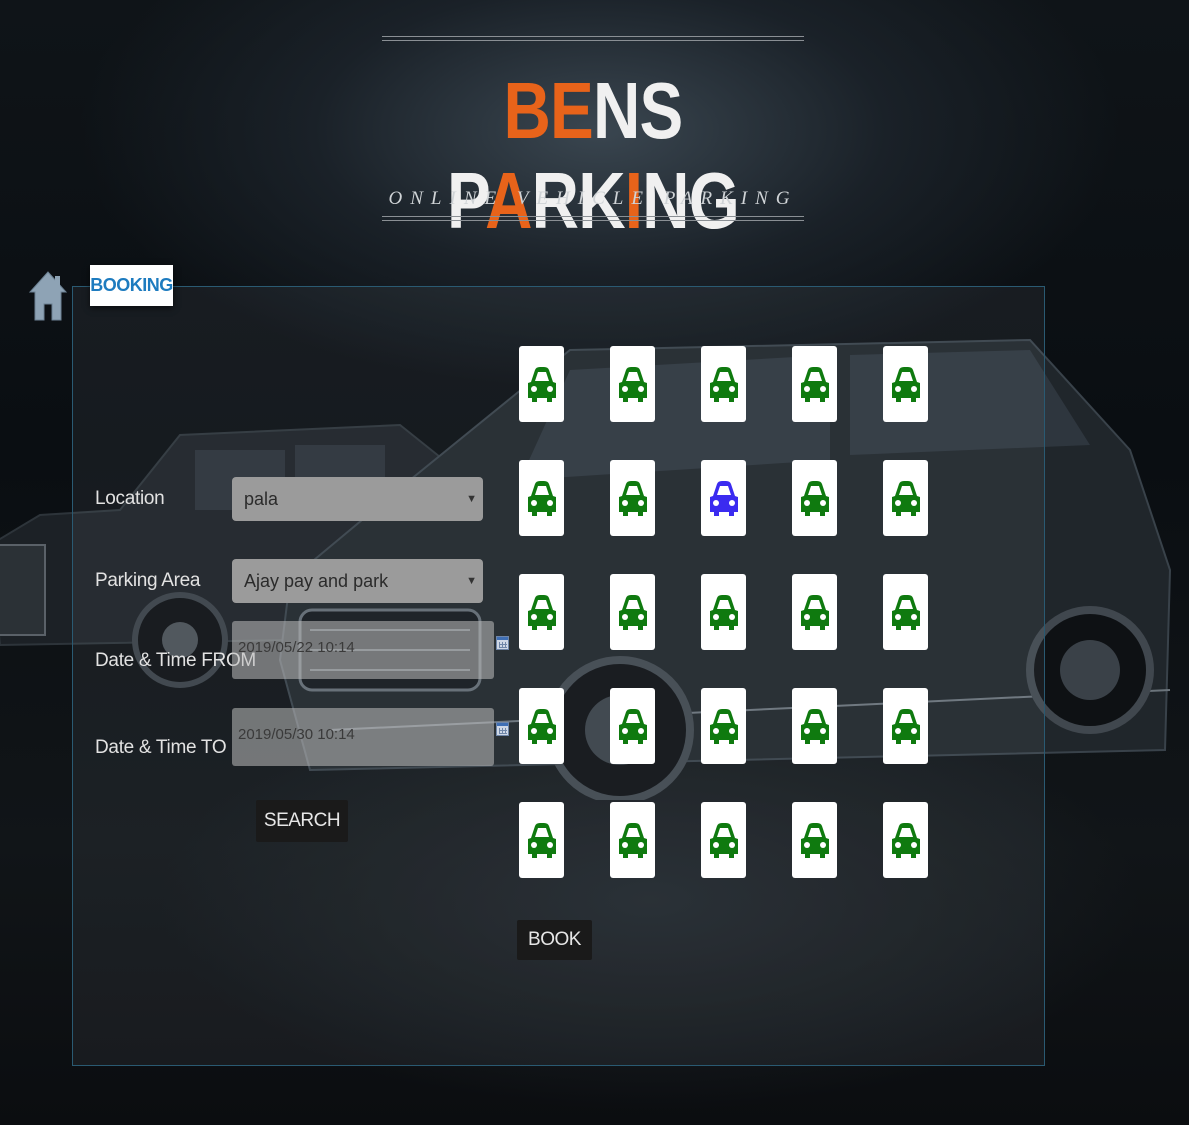 The height and width of the screenshot is (1125, 1189). Describe the element at coordinates (616, 110) in the screenshot. I see `logo-title-part: N` at that location.